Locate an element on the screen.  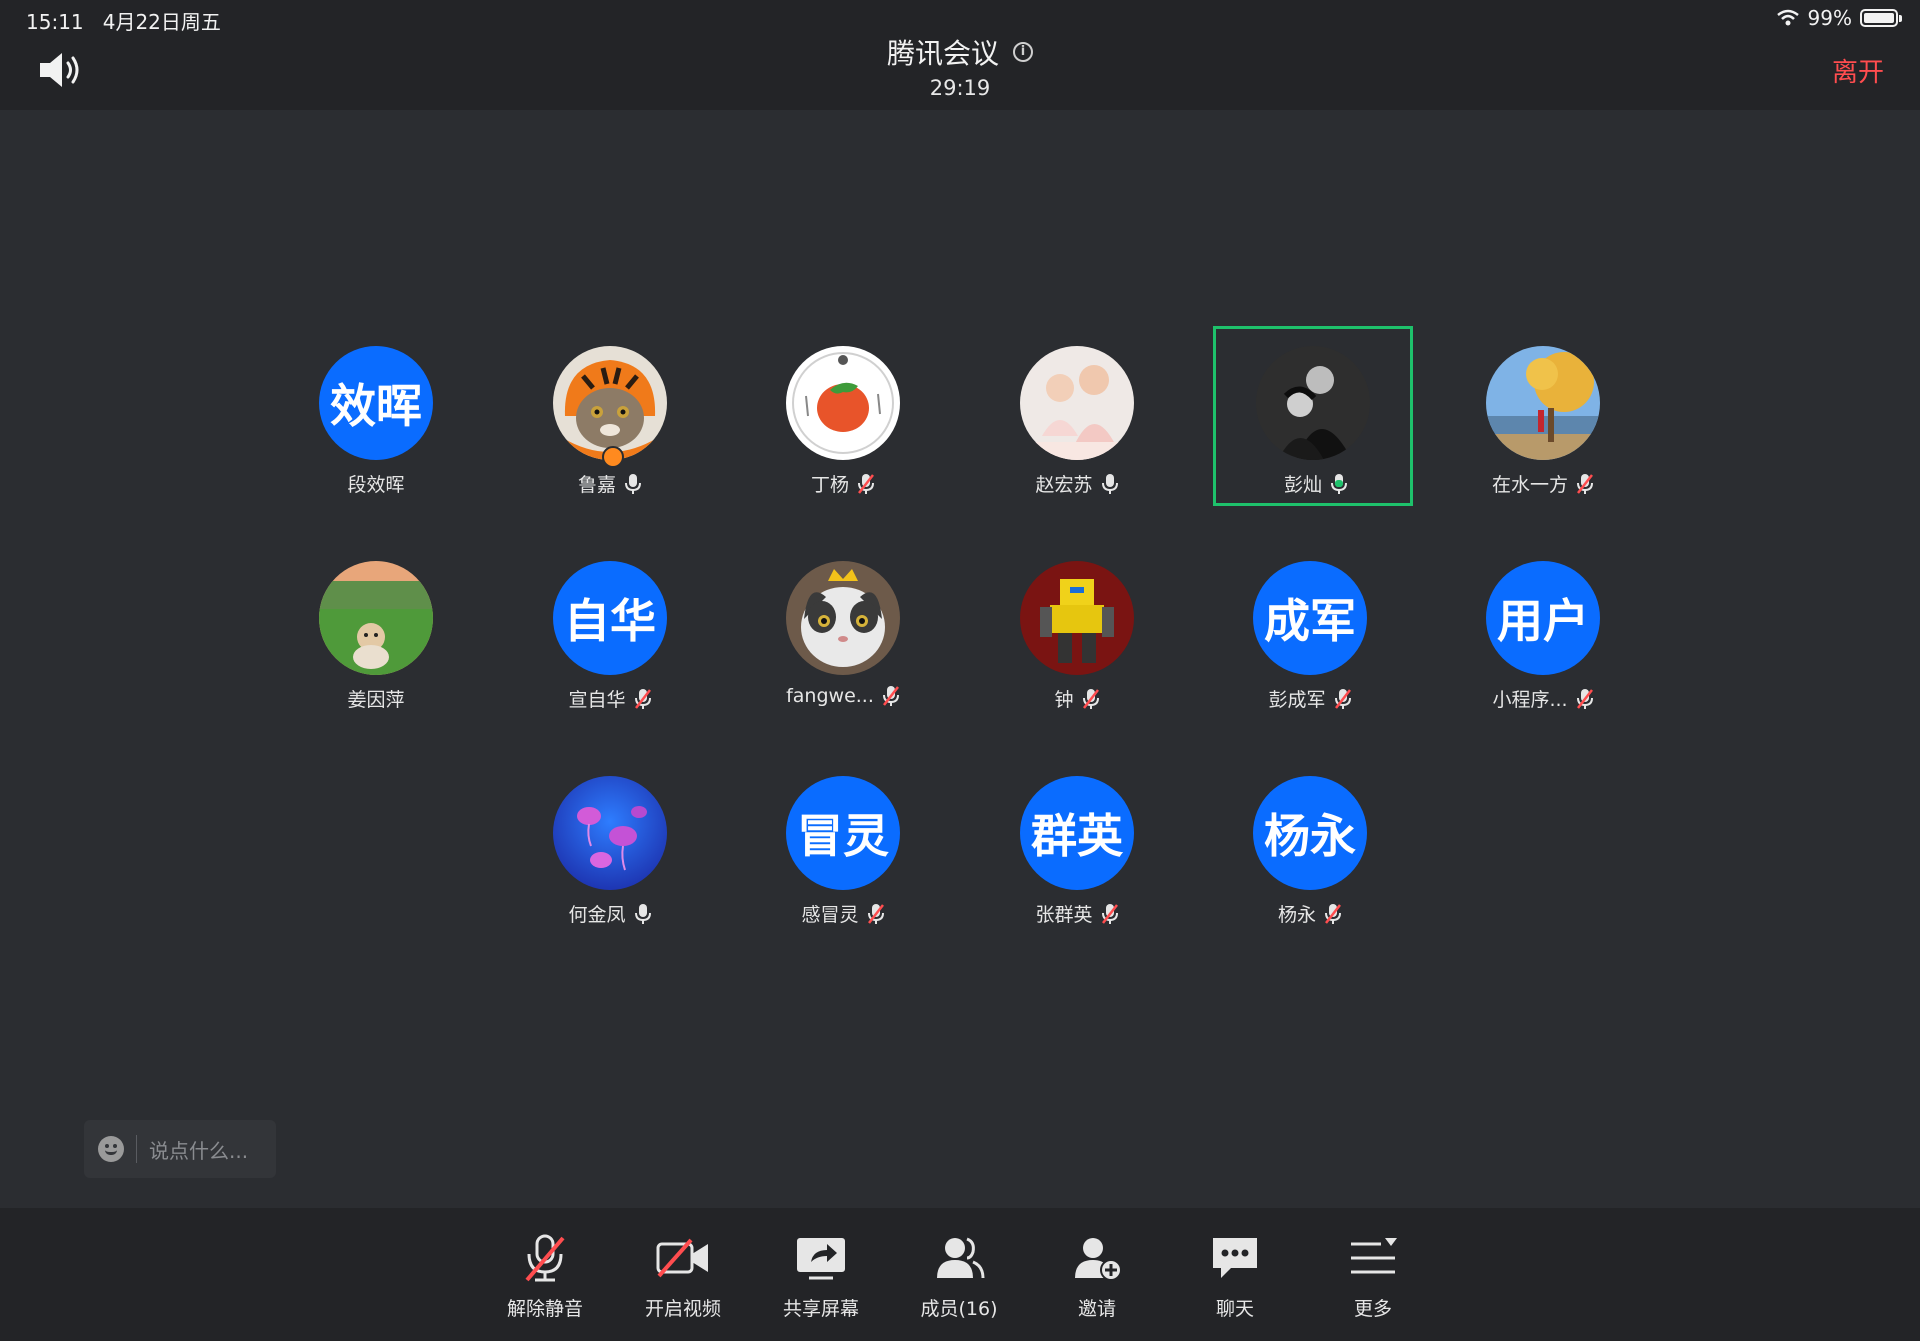
members-button: 成员(16) is located at coordinates (959, 1275).